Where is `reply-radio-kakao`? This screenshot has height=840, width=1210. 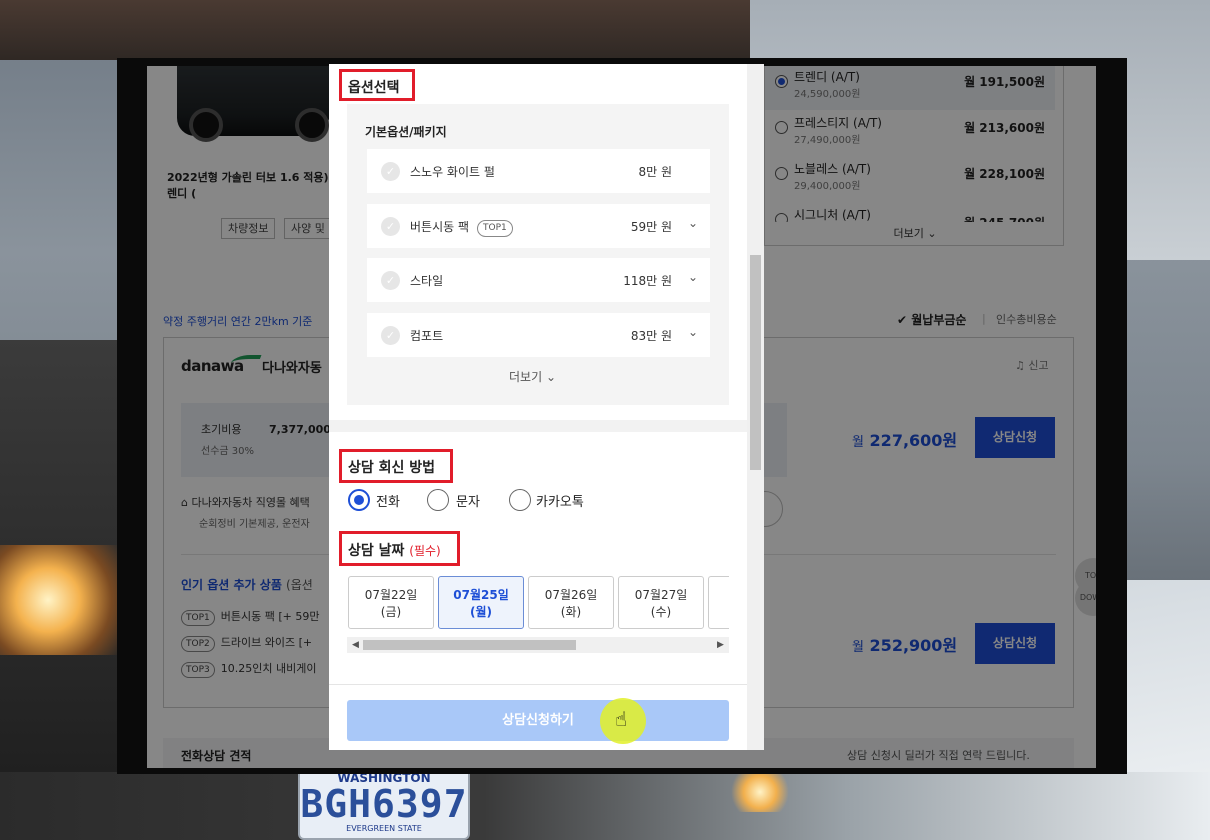
reply-radio-kakao is located at coordinates (520, 500).